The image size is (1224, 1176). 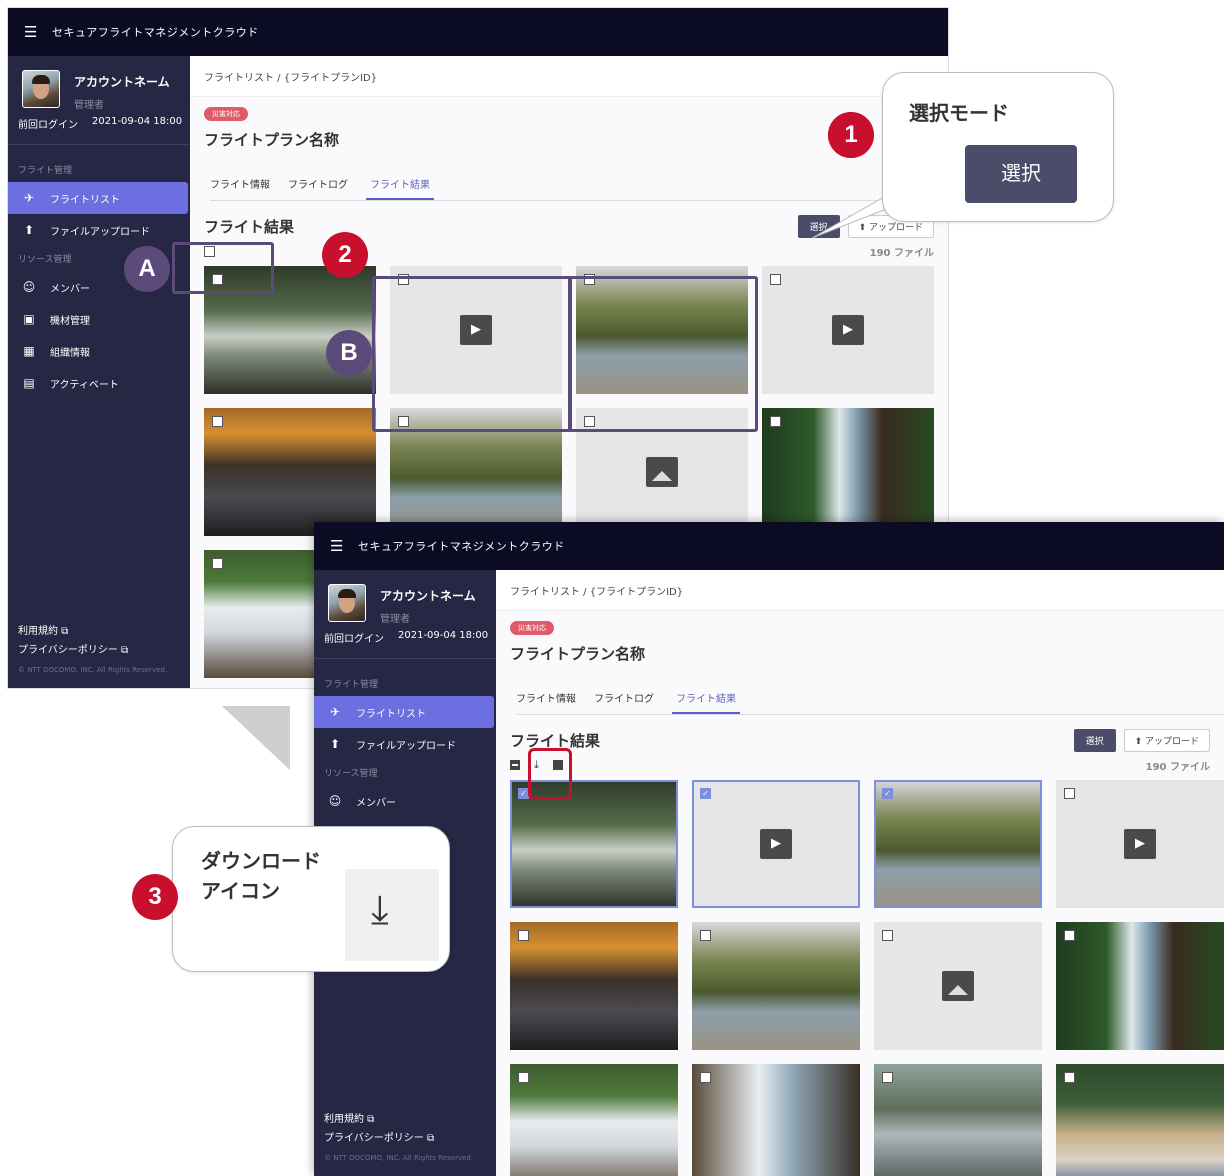 I want to click on tab-flight-log: フライトログ, so click(x=624, y=702).